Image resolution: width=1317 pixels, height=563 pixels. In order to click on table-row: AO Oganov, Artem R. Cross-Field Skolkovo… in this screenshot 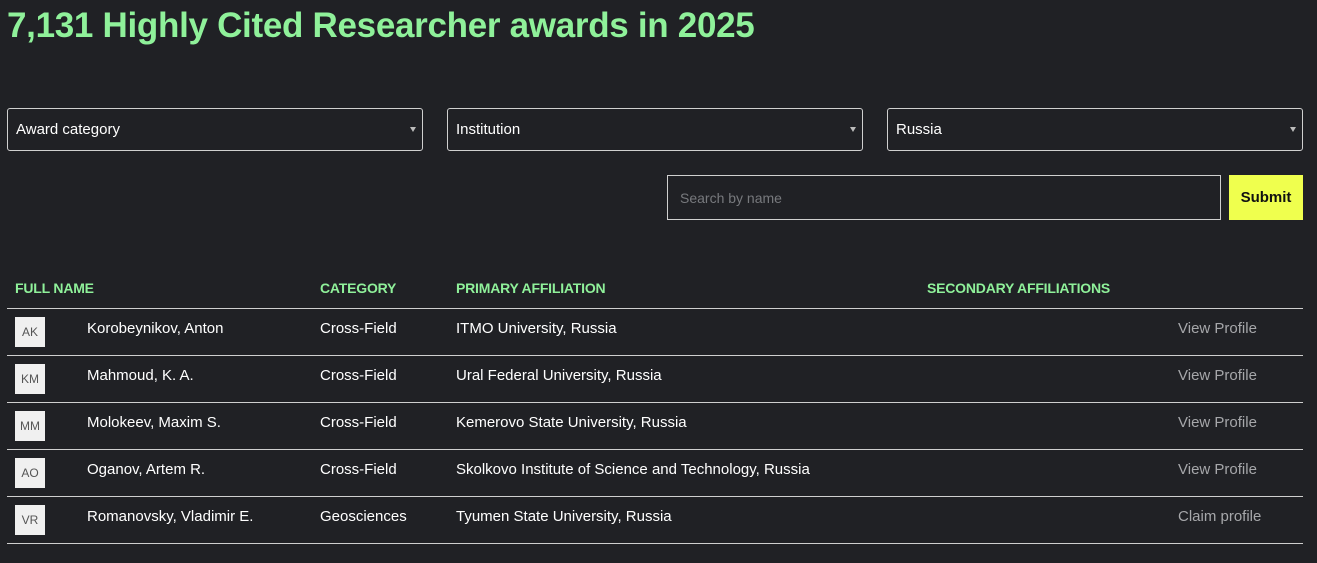, I will do `click(655, 473)`.